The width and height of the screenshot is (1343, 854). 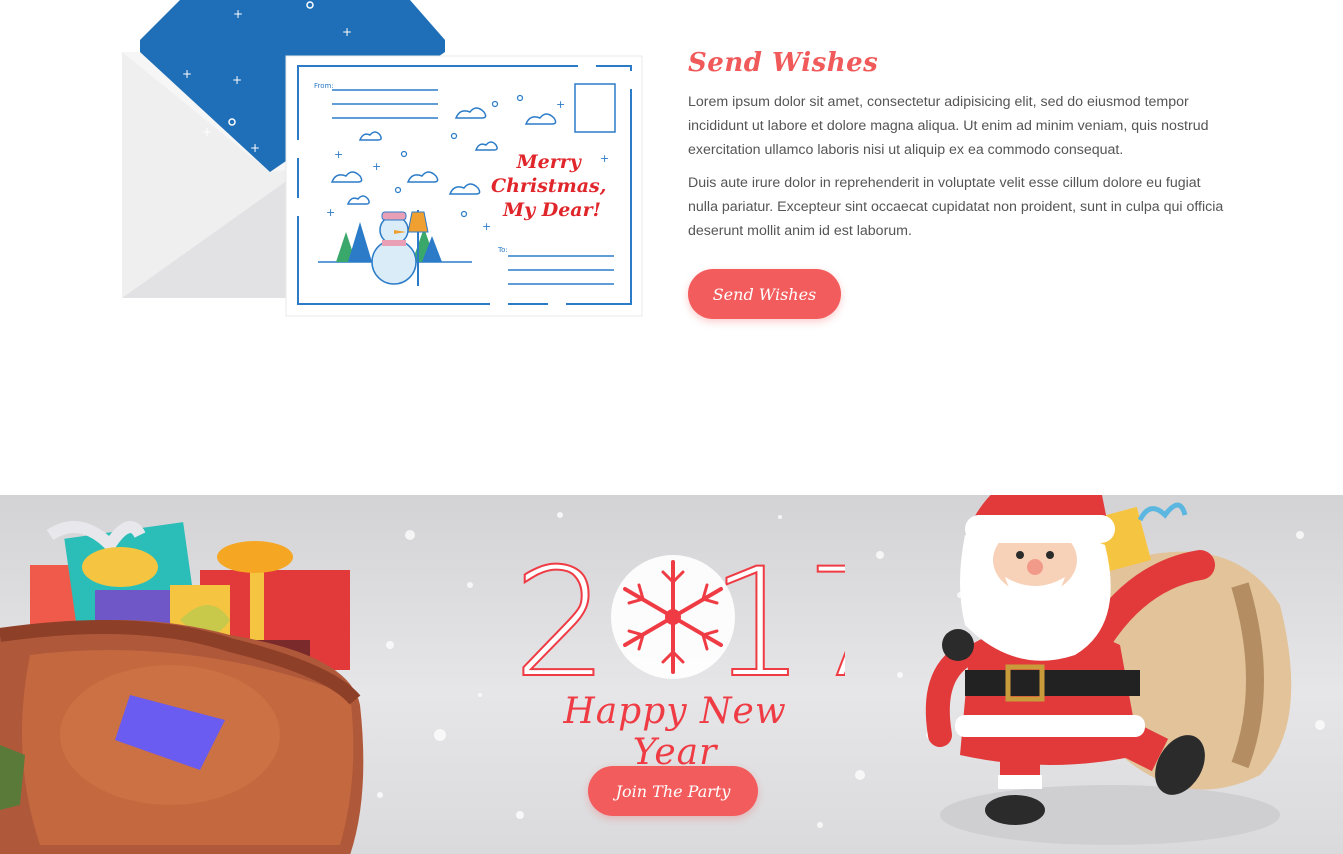 I want to click on year-left-digit: 2, so click(x=560, y=621).